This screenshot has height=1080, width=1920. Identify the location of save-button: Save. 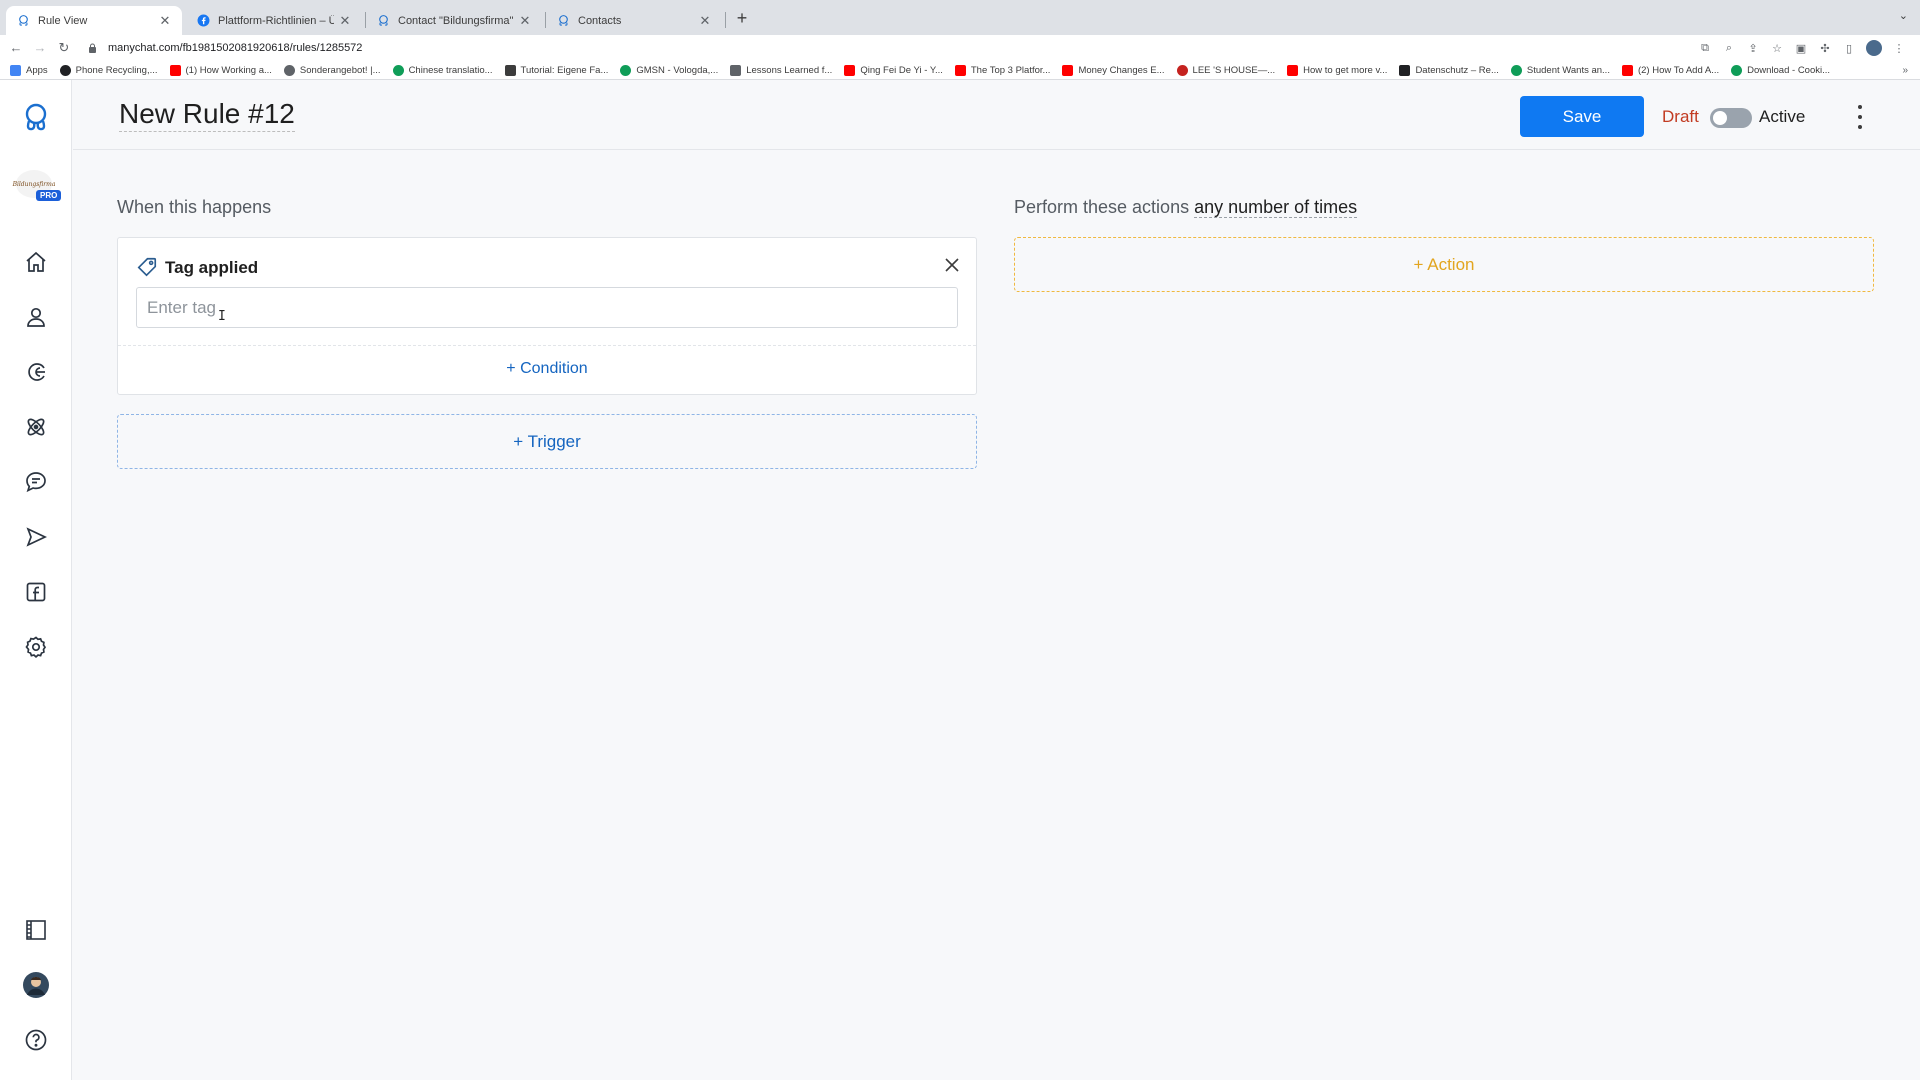
(1582, 116).